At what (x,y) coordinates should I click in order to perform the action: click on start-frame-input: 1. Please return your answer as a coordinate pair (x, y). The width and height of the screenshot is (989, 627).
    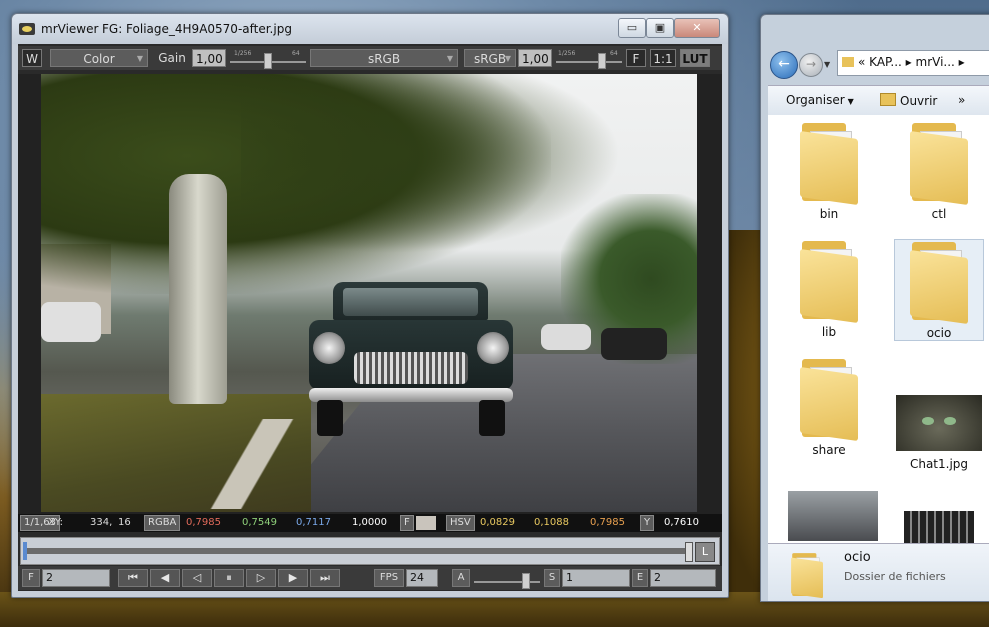
    Looking at the image, I should click on (596, 578).